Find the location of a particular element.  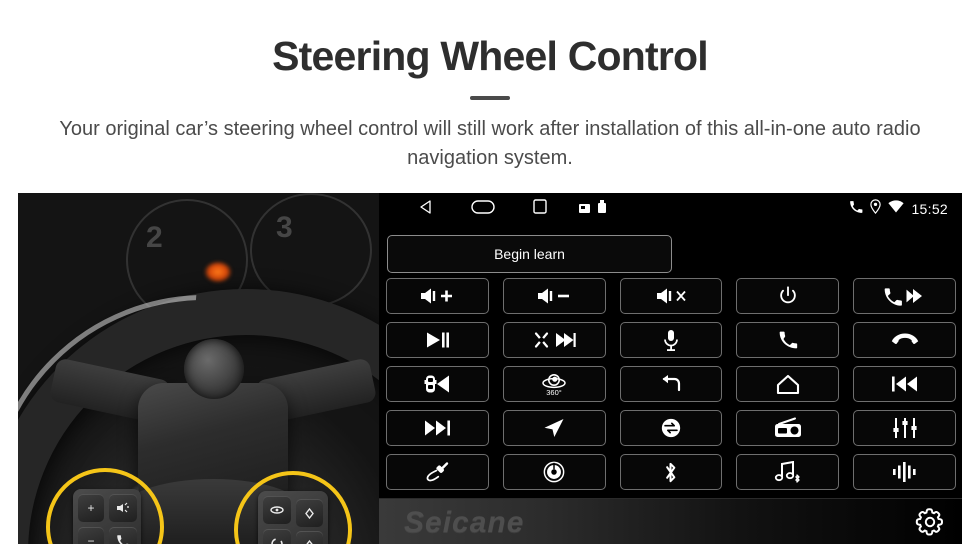

gauge-number: 3 is located at coordinates (284, 227).